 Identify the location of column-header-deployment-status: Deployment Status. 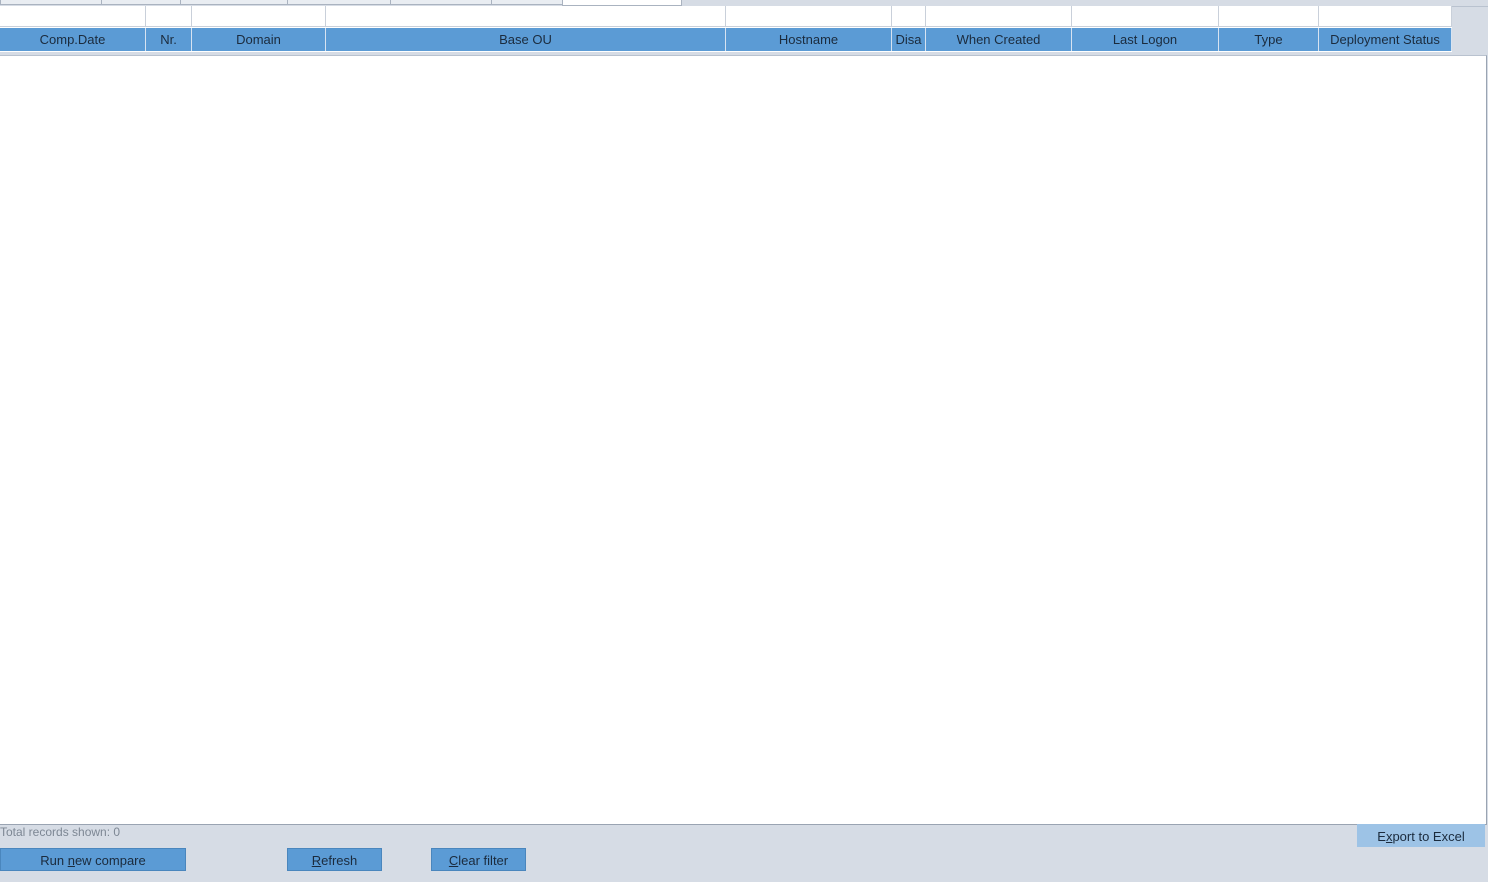
(1385, 39).